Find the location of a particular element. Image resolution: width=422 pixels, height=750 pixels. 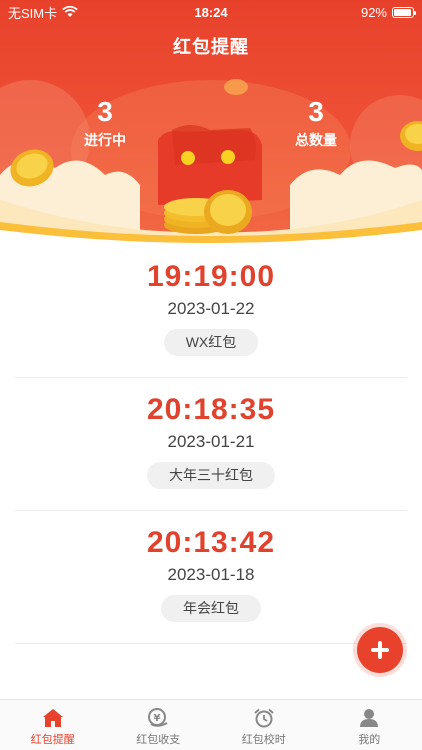

tab-label: 我的 is located at coordinates (369, 740).